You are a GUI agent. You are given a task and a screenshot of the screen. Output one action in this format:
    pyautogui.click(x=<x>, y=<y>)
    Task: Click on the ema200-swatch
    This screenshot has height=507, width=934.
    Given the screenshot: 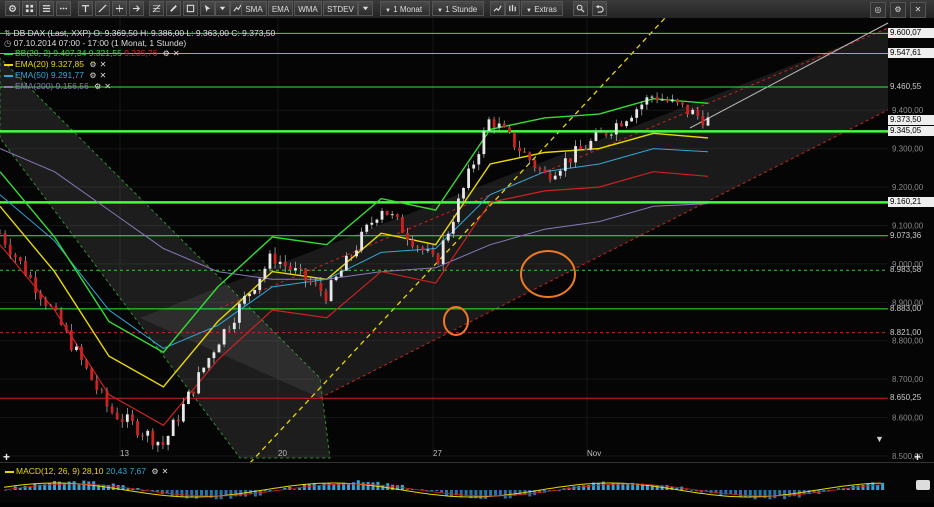 What is the action you would take?
    pyautogui.click(x=8, y=87)
    